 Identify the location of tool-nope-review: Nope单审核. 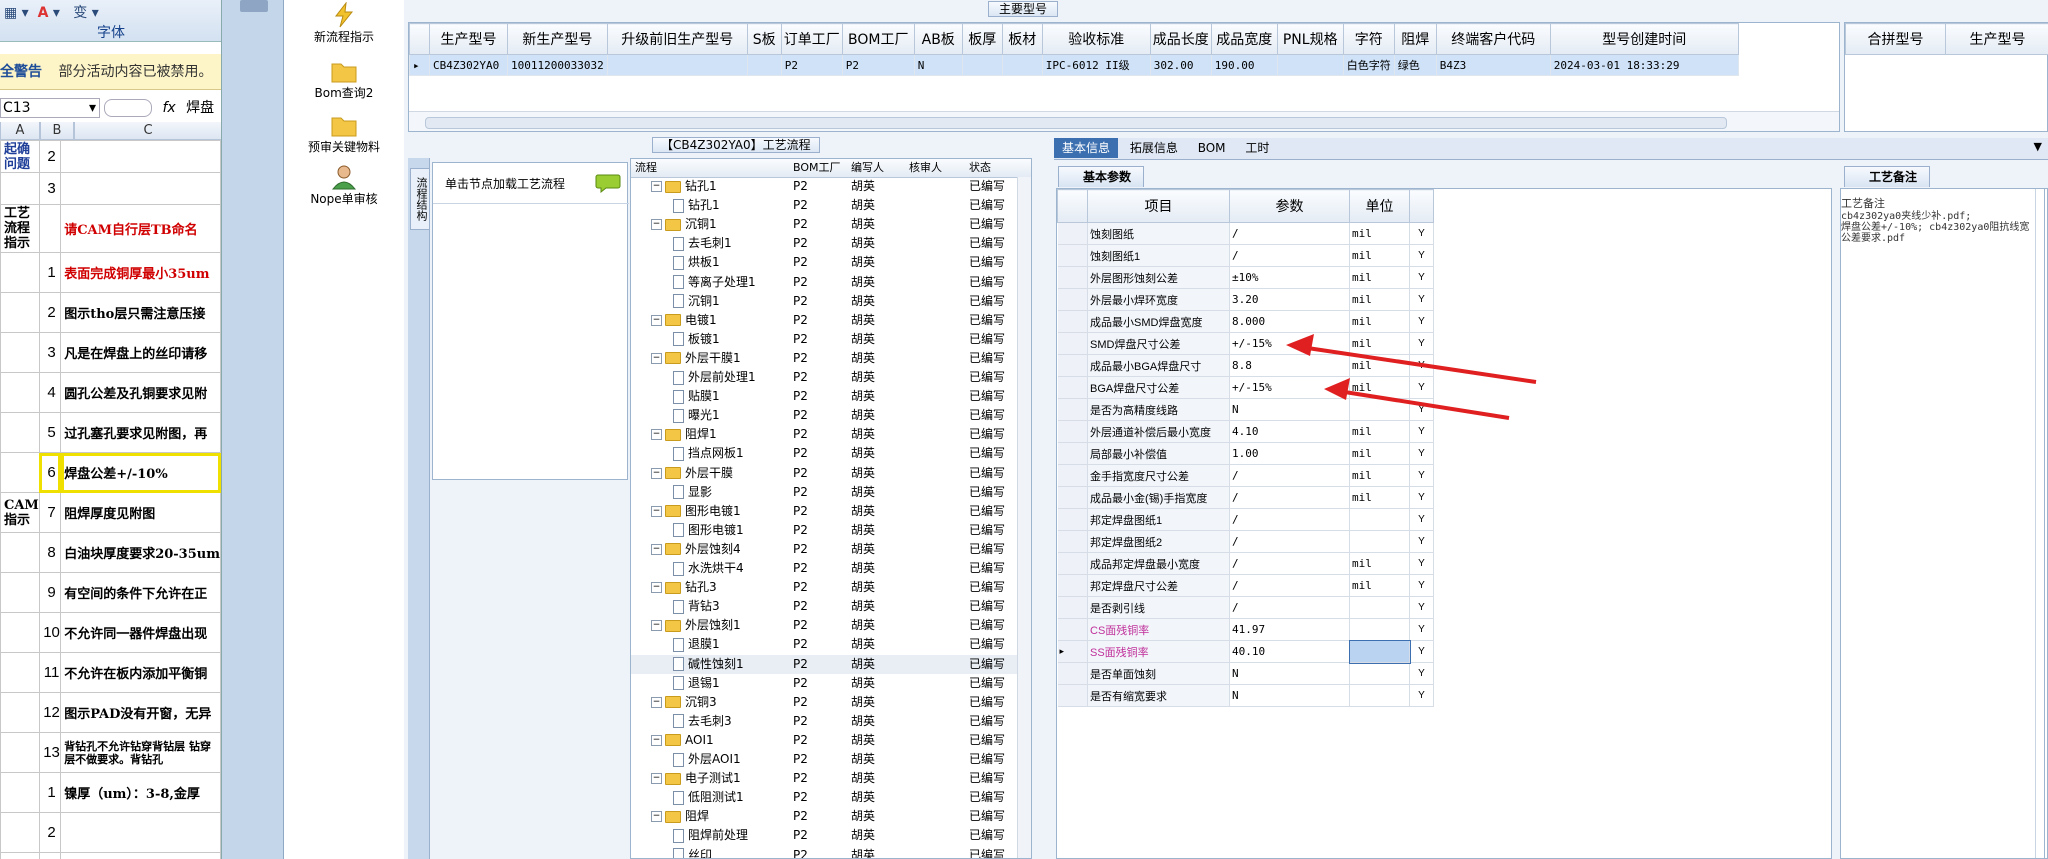
(344, 185).